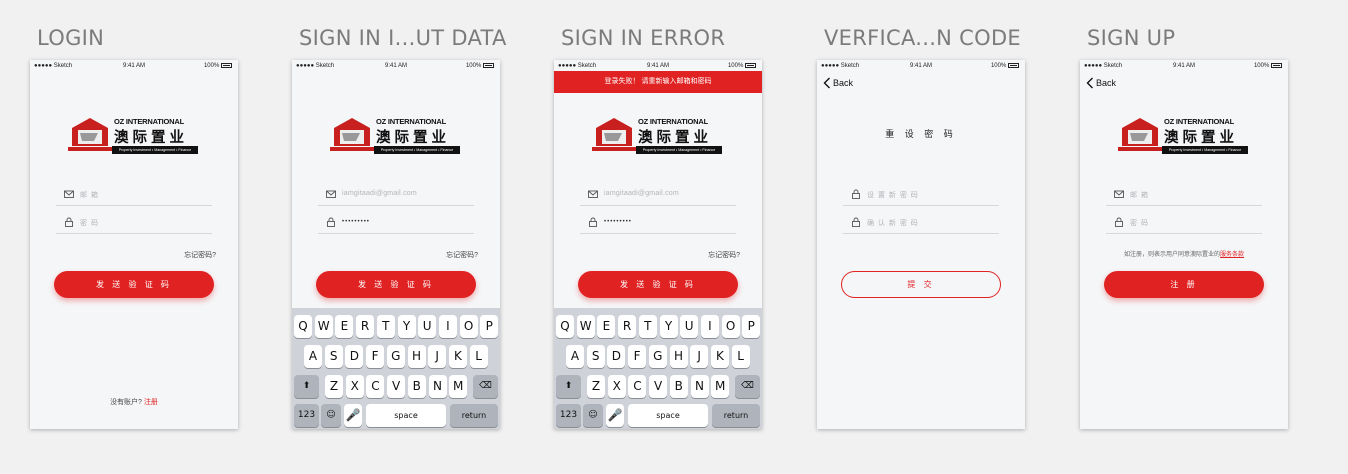  I want to click on new-password-field: 设 置 新 密 码, so click(921, 195).